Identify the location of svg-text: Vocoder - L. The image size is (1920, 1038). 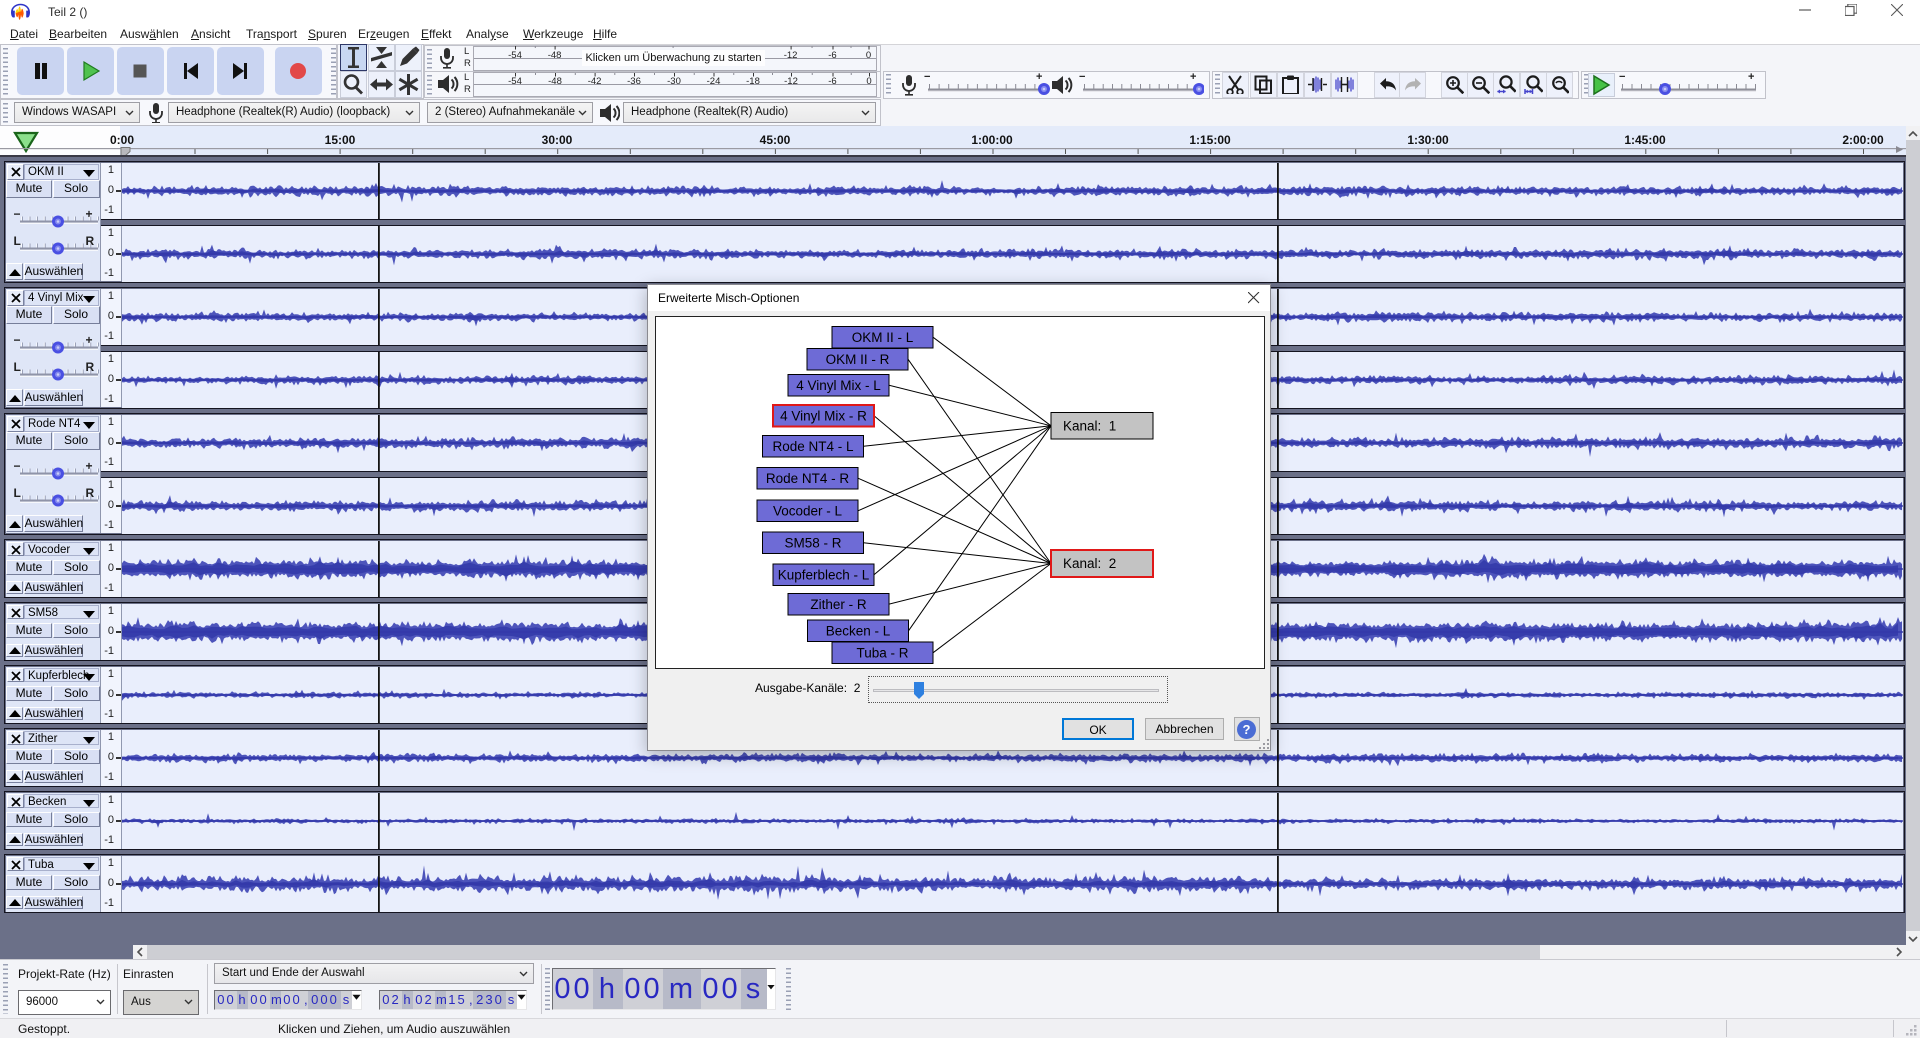
(808, 511).